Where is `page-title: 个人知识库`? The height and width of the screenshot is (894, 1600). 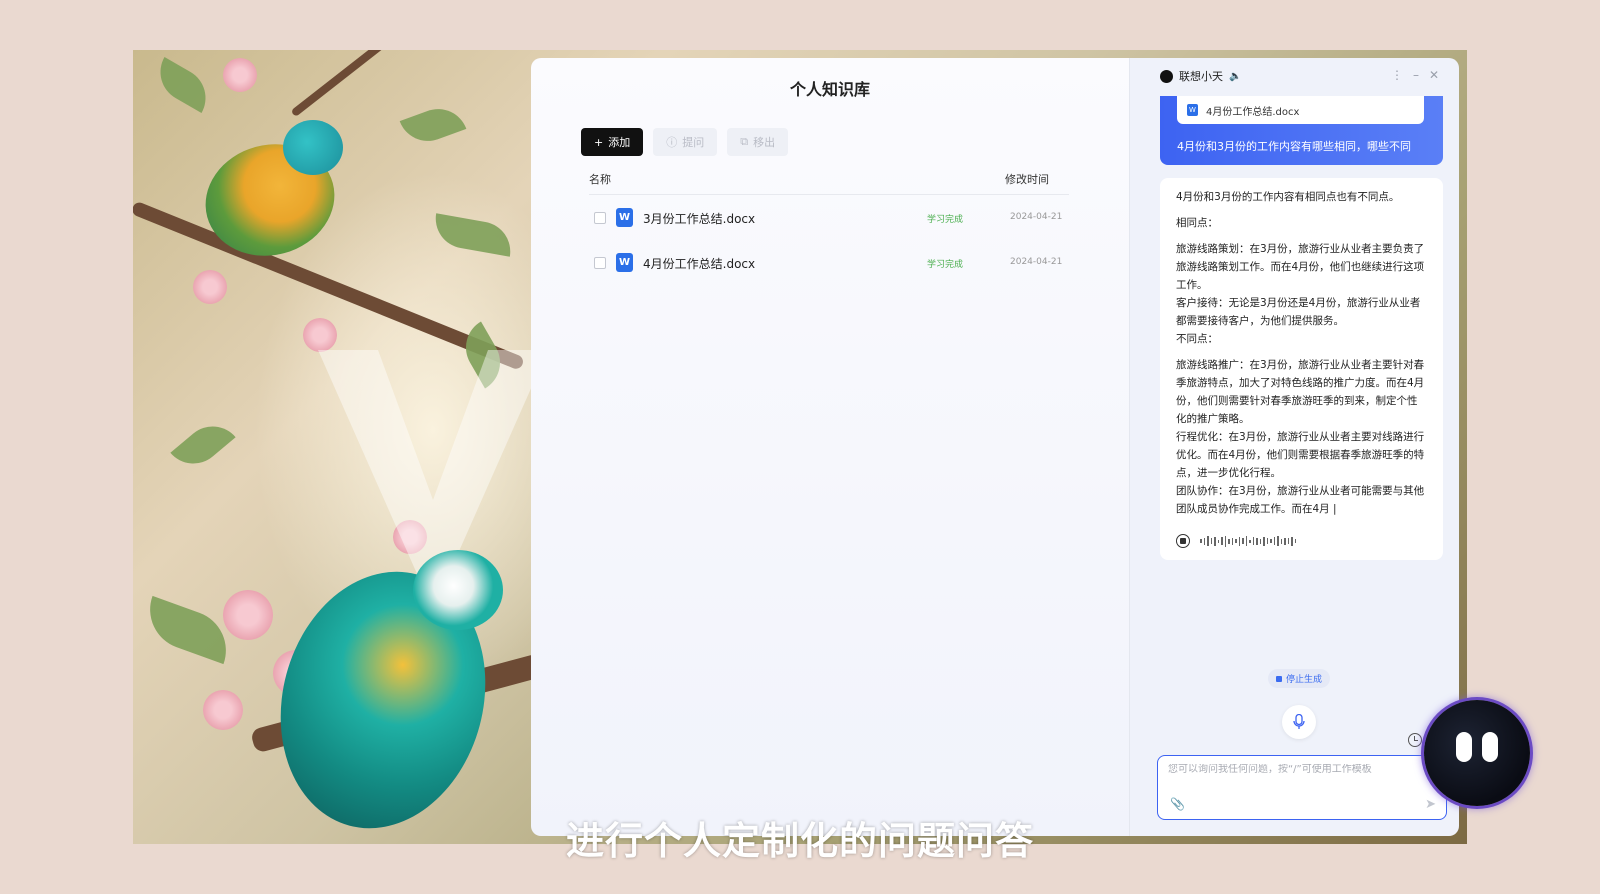 page-title: 个人知识库 is located at coordinates (829, 89).